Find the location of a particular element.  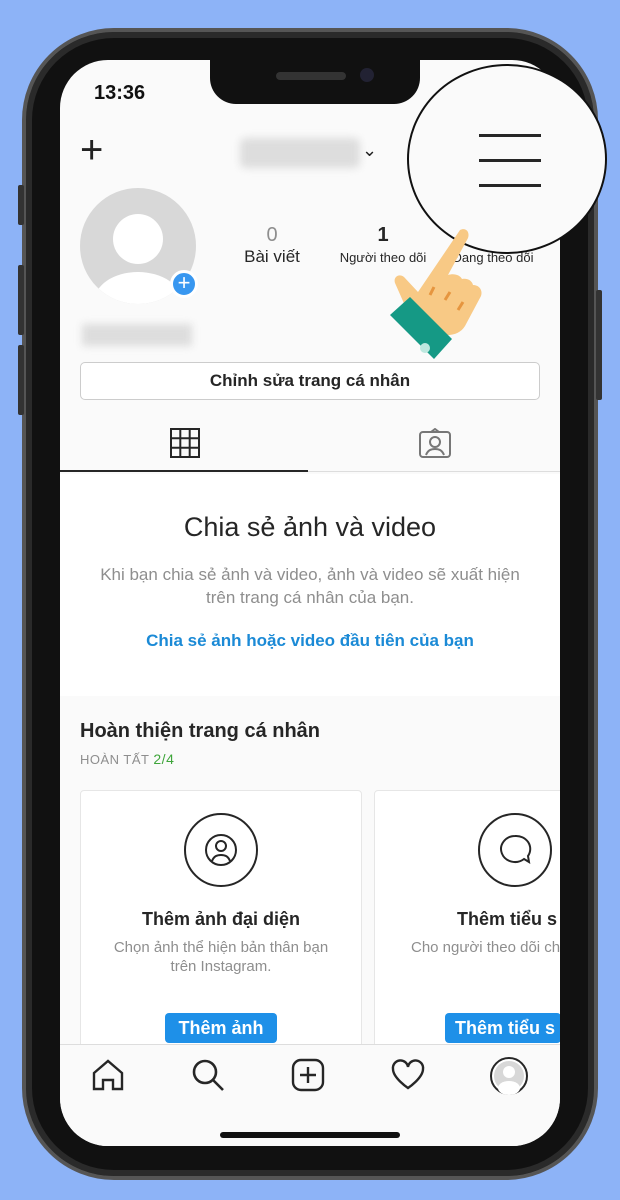

username-blurred is located at coordinates (300, 153).